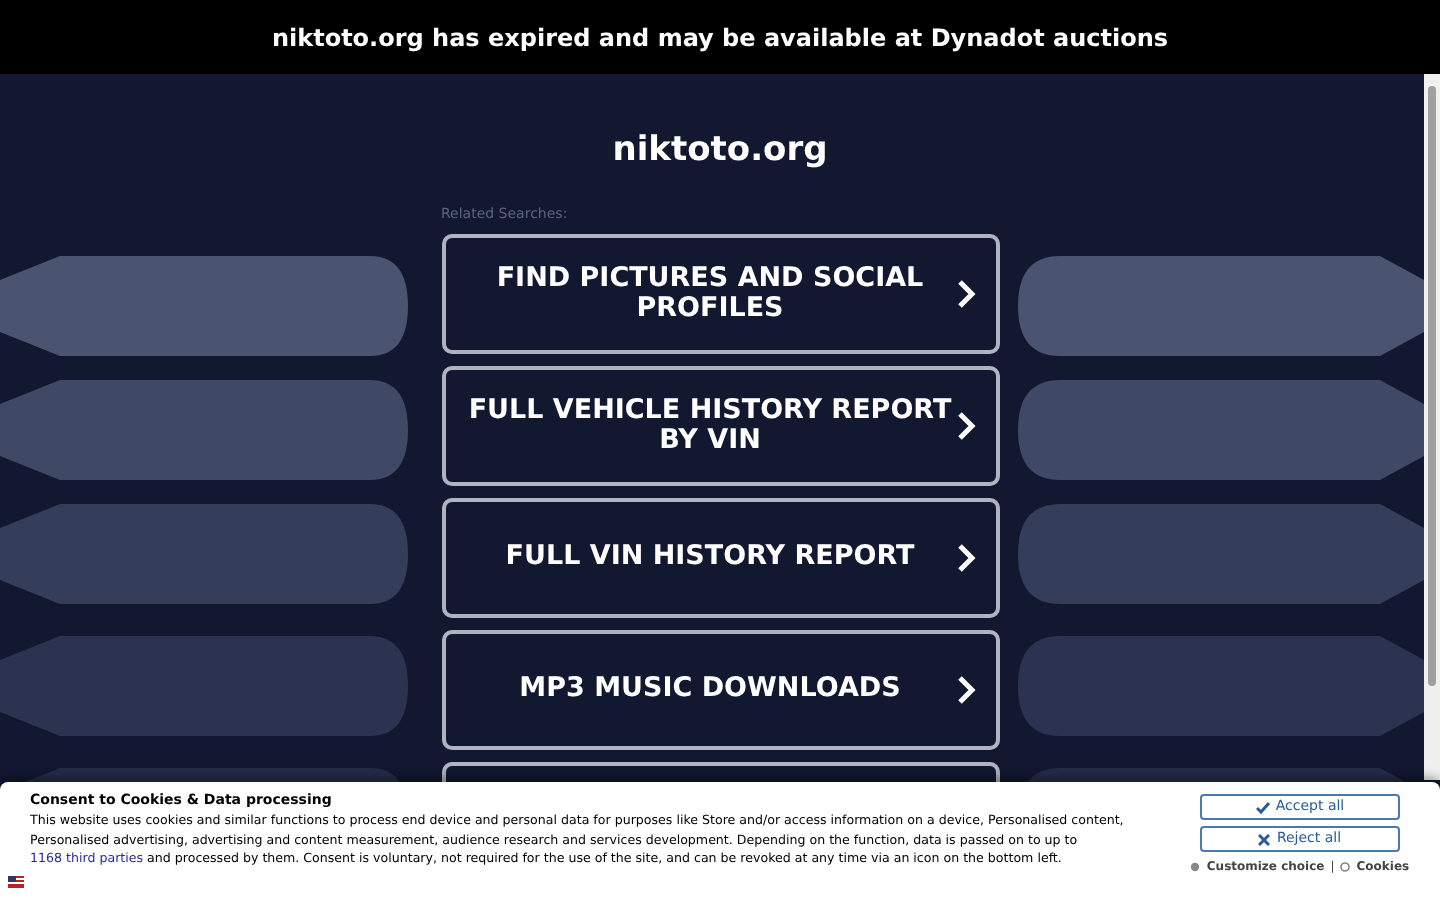  I want to click on search-link: MP3 MUSIC DOWNLOADS, so click(720, 689).